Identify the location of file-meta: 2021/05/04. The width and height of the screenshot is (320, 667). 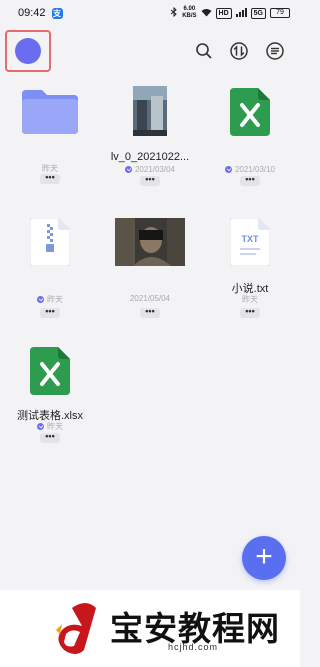
(150, 298).